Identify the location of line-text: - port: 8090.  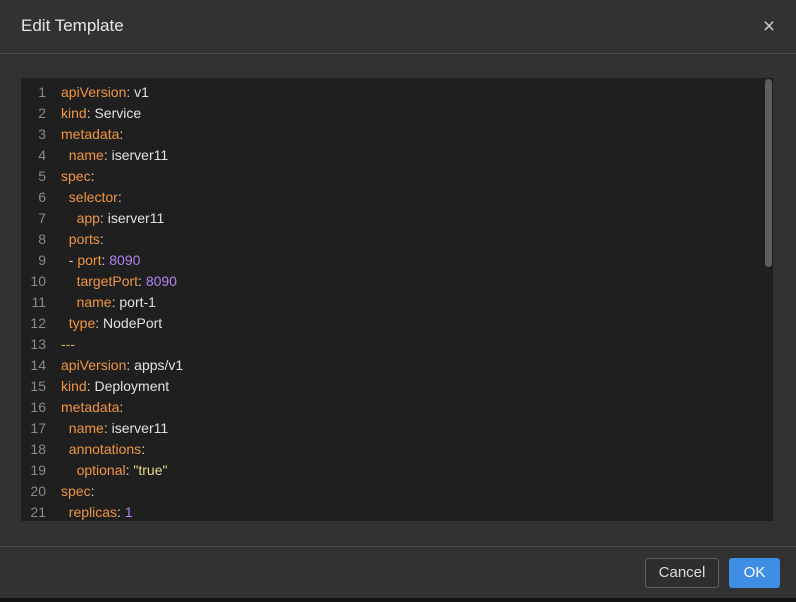
(101, 260).